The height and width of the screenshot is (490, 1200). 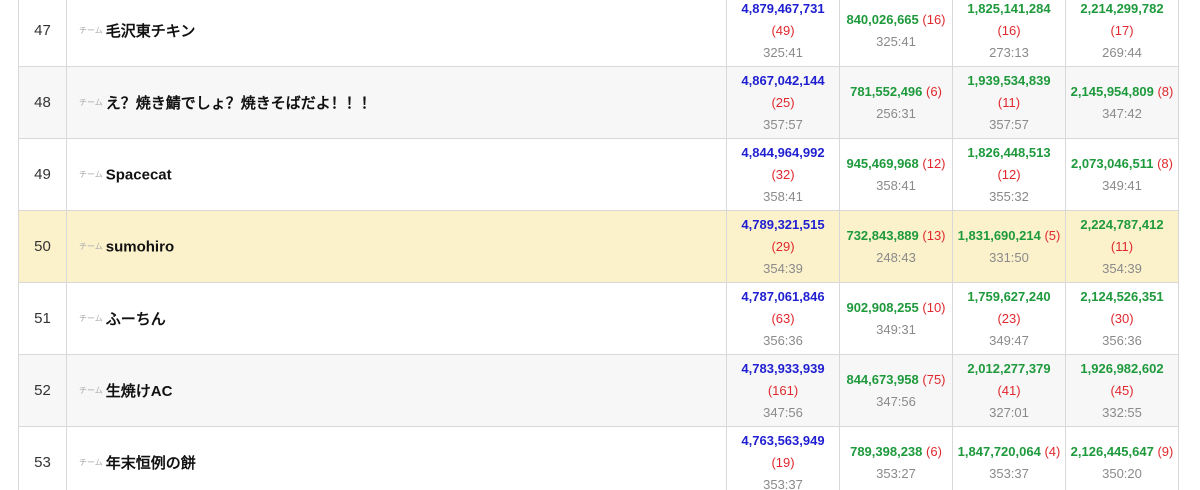 I want to click on total-score-cell: 4,844,964,992 (32) 358:41, so click(x=783, y=174).